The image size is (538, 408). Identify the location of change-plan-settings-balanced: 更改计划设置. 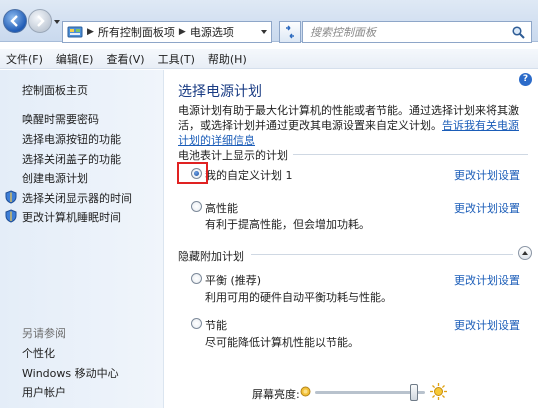
(487, 280).